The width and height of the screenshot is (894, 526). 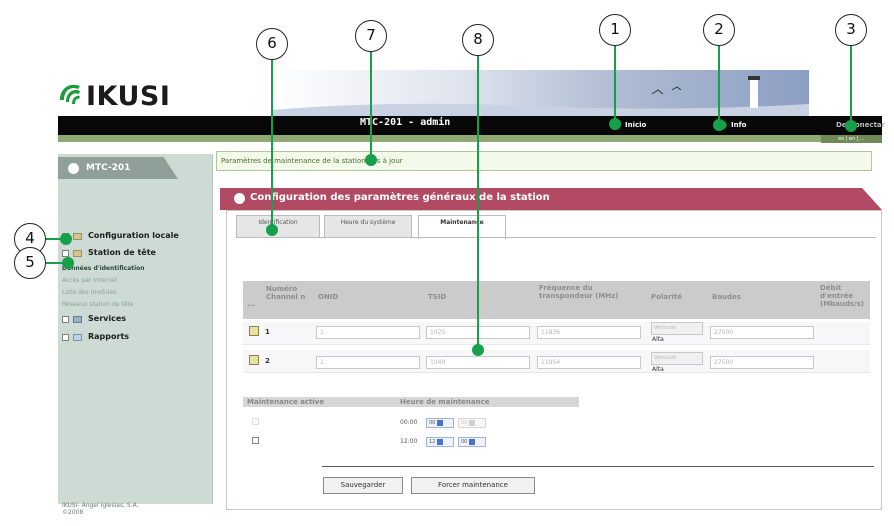 What do you see at coordinates (286, 293) in the screenshot?
I see `table-header-channel: Numéro Channel n` at bounding box center [286, 293].